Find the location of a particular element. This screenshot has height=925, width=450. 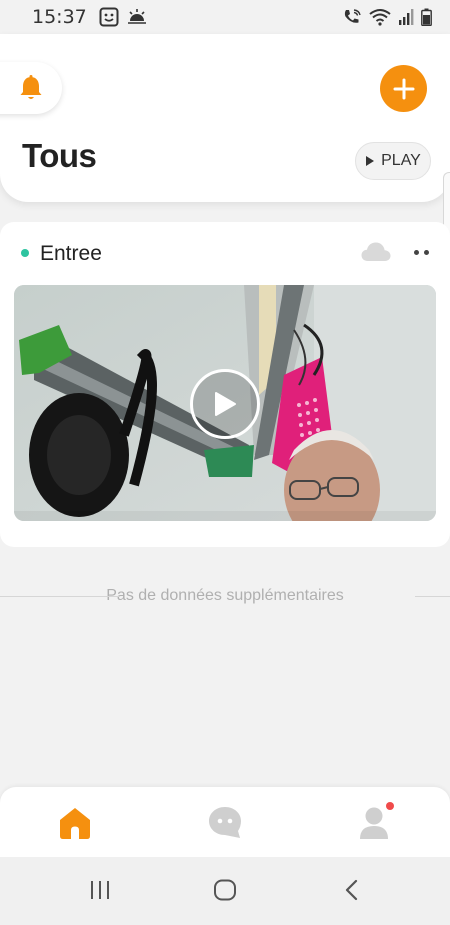

plus-icon is located at coordinates (403, 88).